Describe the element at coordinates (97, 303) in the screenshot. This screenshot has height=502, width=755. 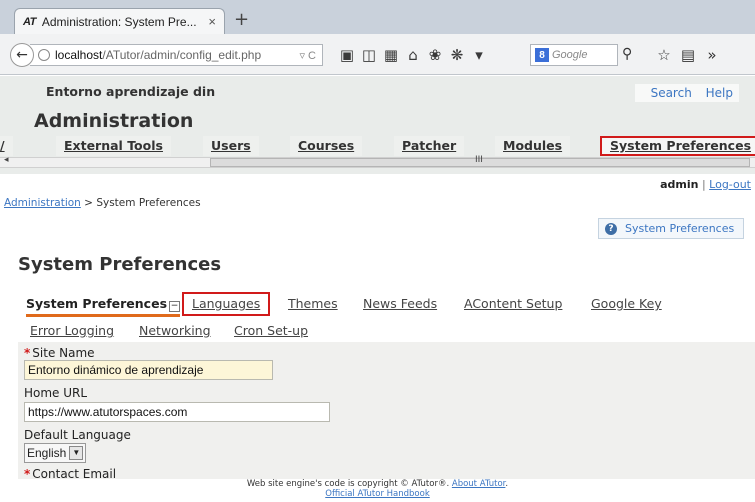
I see `subtab-system-preferences-label: System Preferences` at that location.